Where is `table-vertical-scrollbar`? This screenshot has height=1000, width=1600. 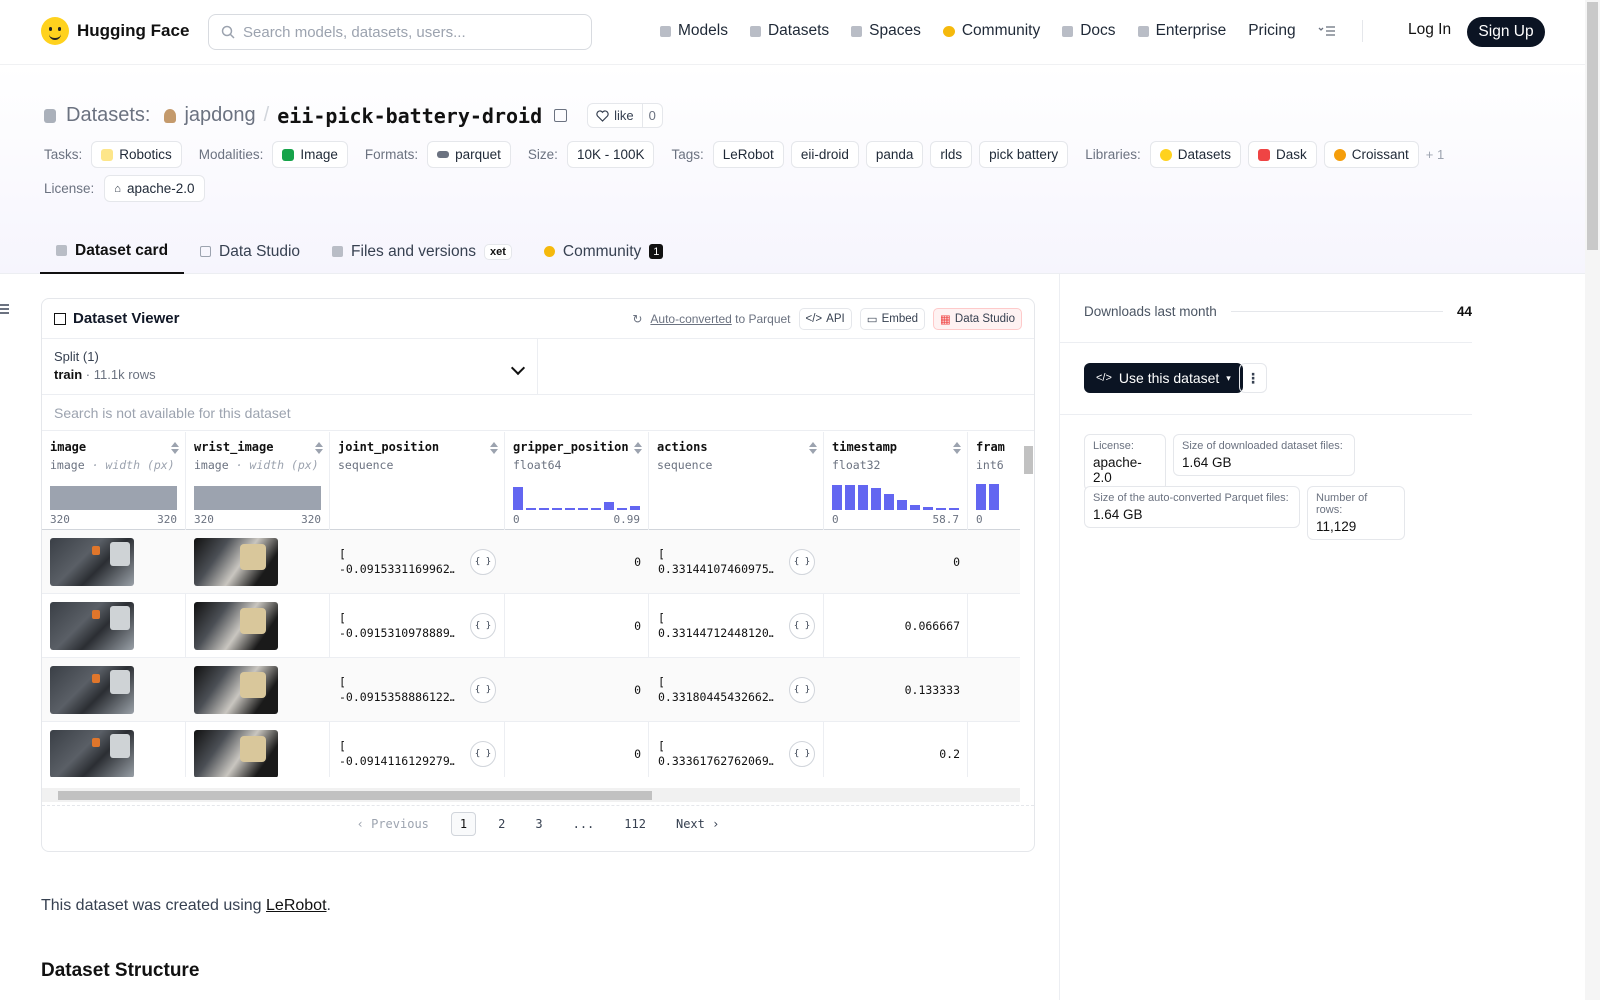
table-vertical-scrollbar is located at coordinates (1028, 613).